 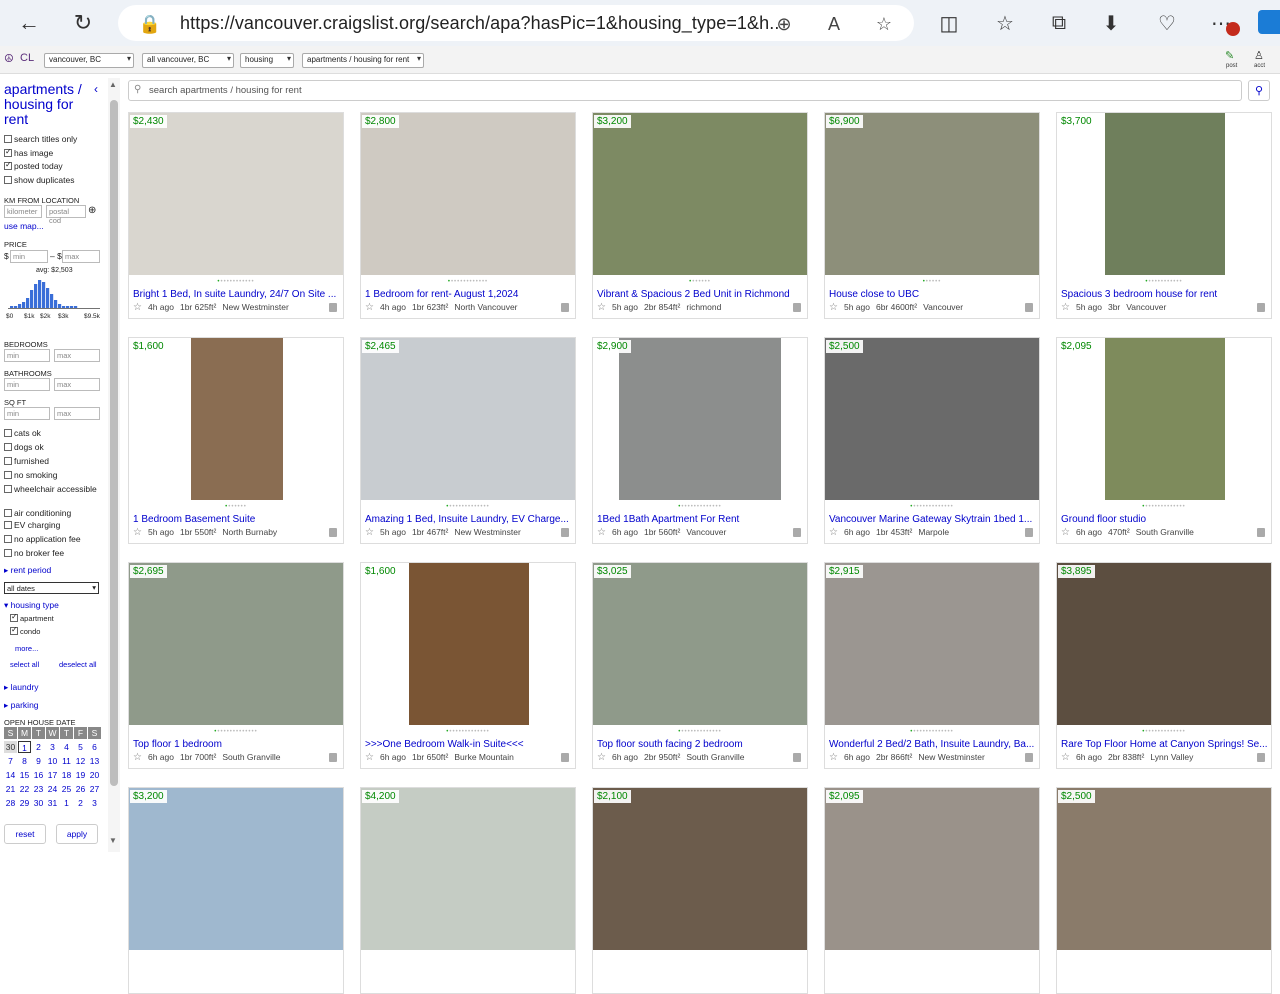 What do you see at coordinates (54, 489) in the screenshot?
I see `amenity-option: wheelchair accessible` at bounding box center [54, 489].